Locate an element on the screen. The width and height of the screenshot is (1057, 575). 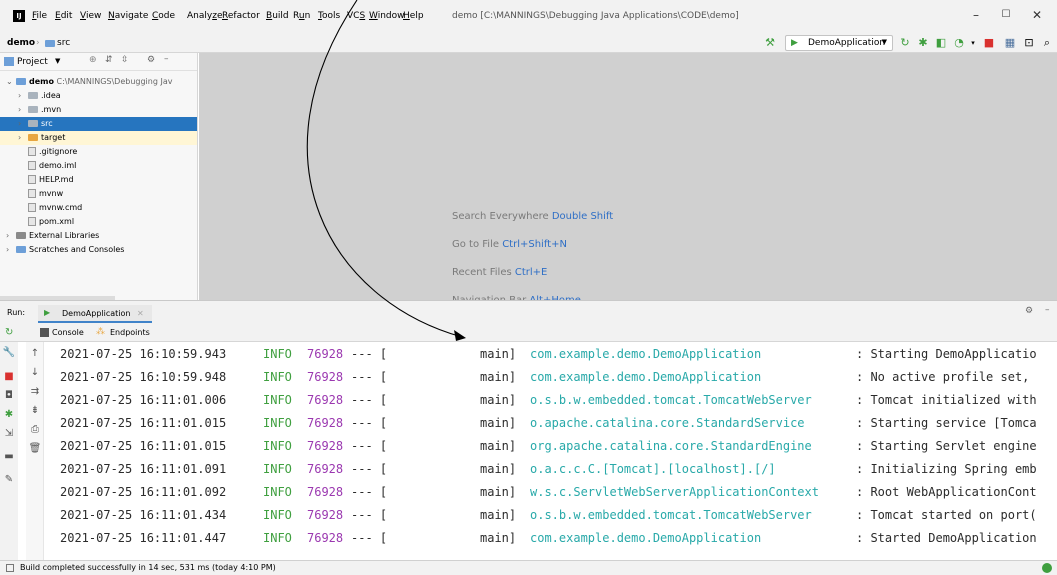
file-icon is located at coordinates (32, 221).